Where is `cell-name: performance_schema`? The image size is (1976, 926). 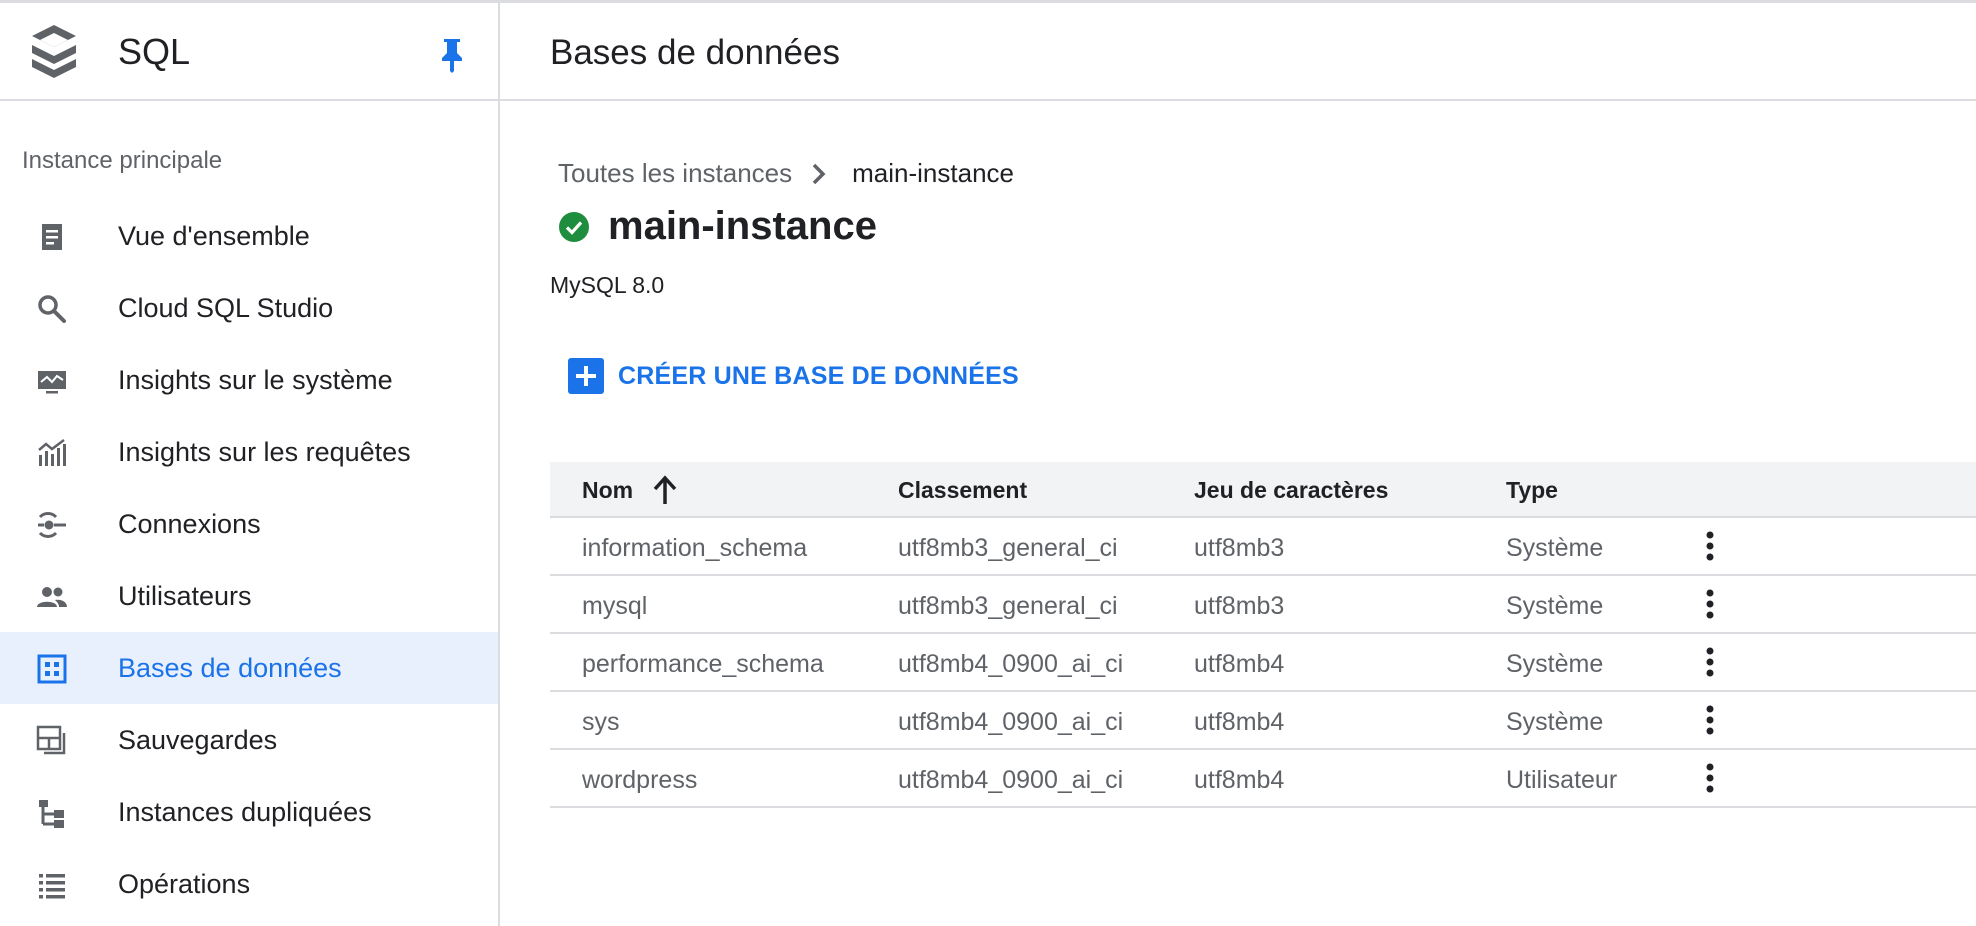 cell-name: performance_schema is located at coordinates (703, 664).